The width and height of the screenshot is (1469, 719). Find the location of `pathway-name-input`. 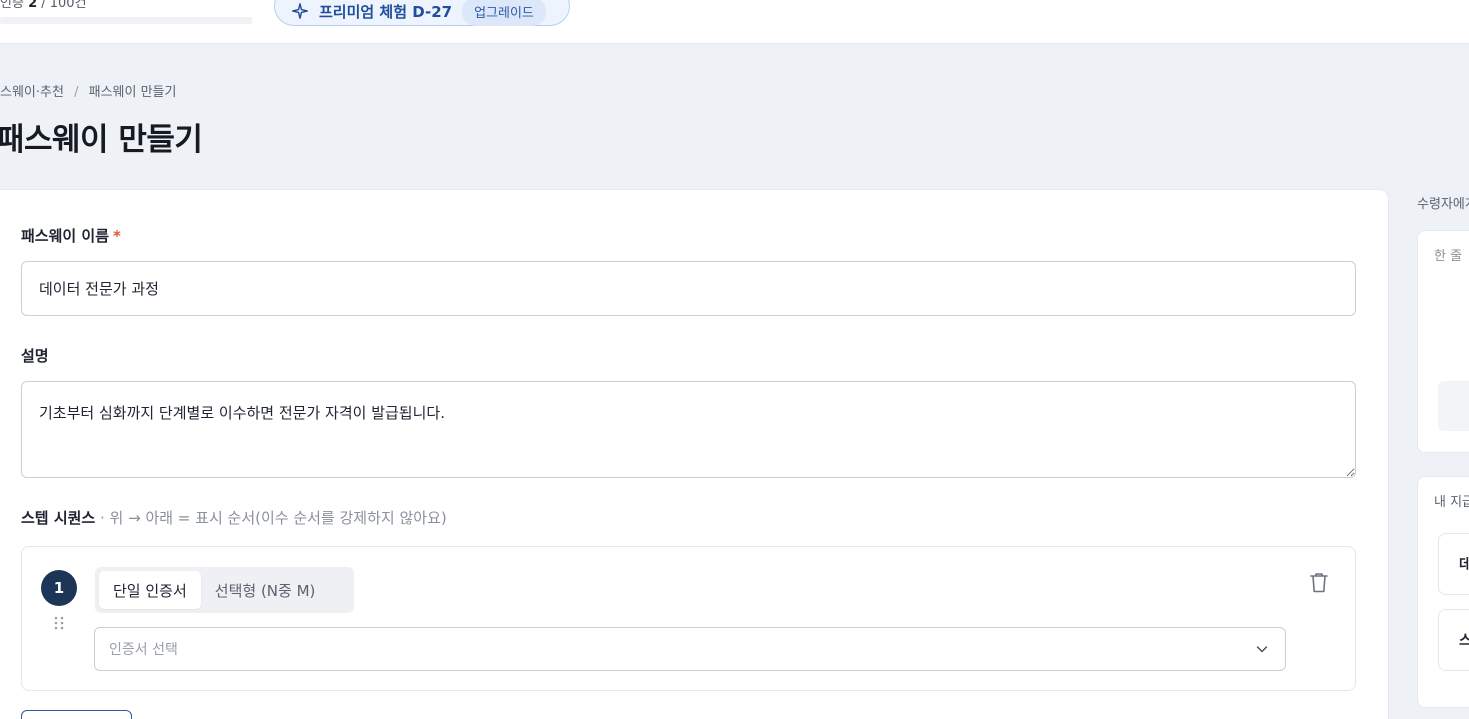

pathway-name-input is located at coordinates (688, 288).